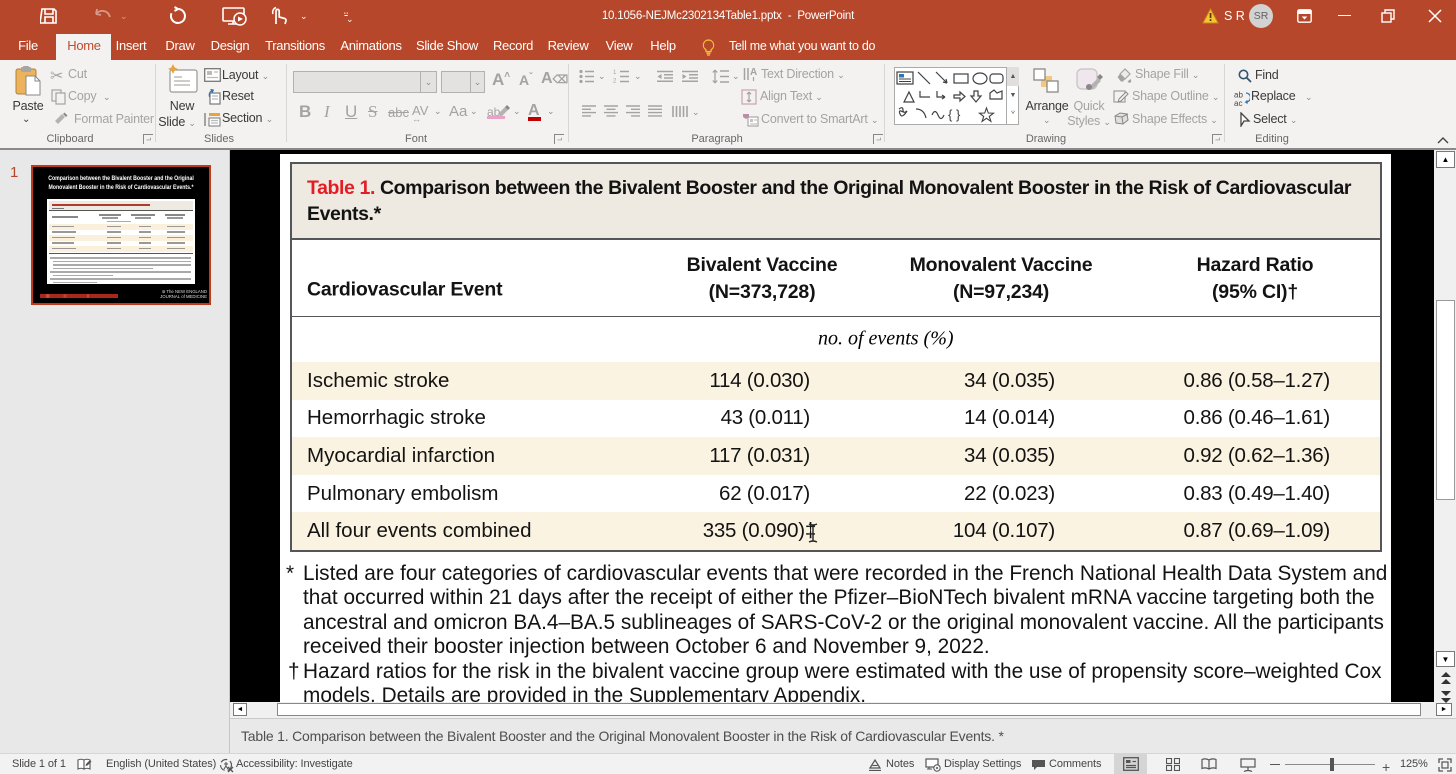 The height and width of the screenshot is (774, 1456). What do you see at coordinates (615, 81) in the screenshot?
I see `svg-text: 2` at bounding box center [615, 81].